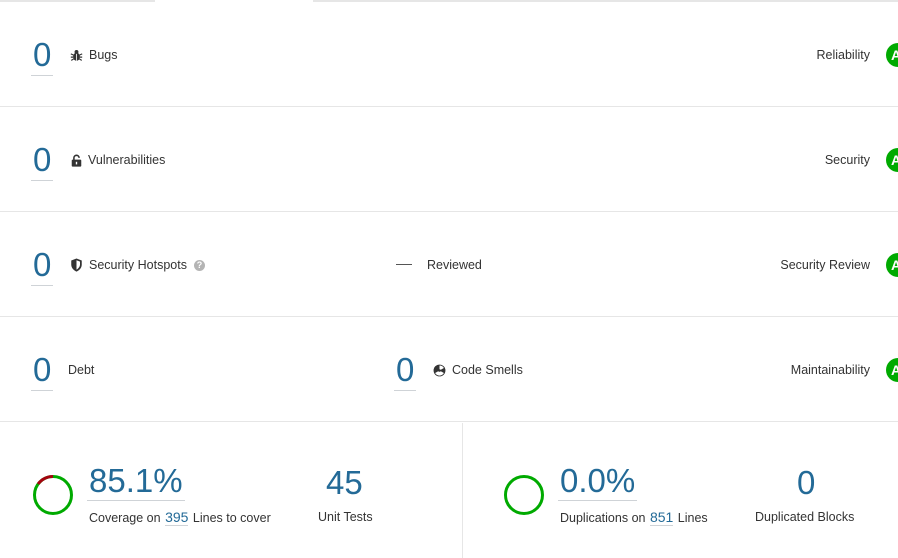  Describe the element at coordinates (53, 495) in the screenshot. I see `coverage-donut-icon` at that location.